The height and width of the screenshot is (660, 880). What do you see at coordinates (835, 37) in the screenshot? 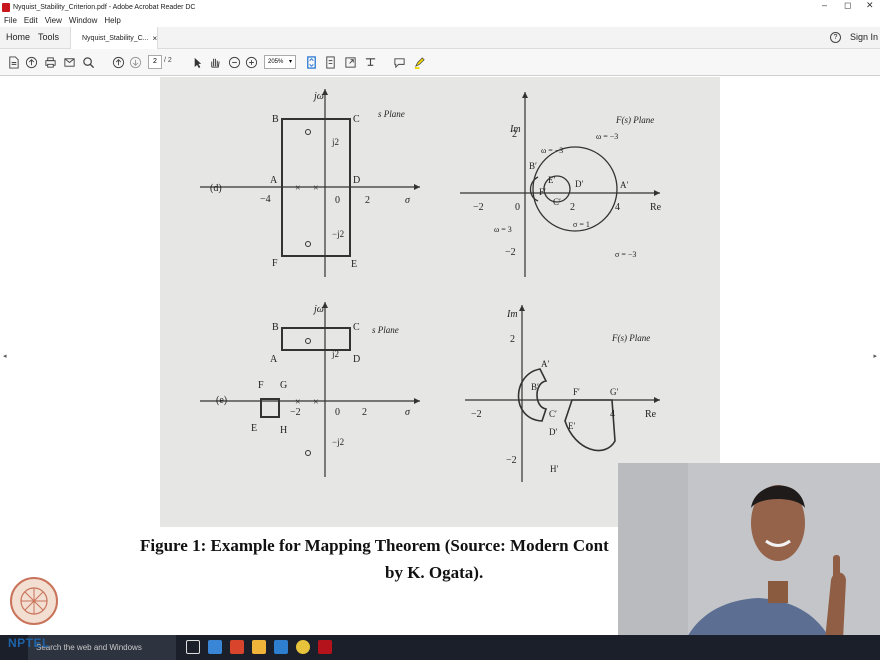
I see `help-icon: ?` at bounding box center [835, 37].